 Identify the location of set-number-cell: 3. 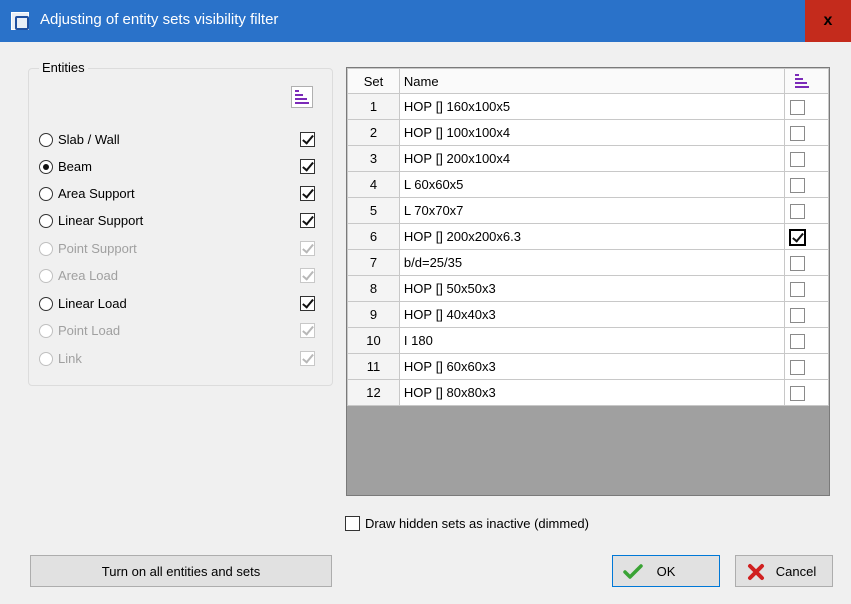
(373, 158).